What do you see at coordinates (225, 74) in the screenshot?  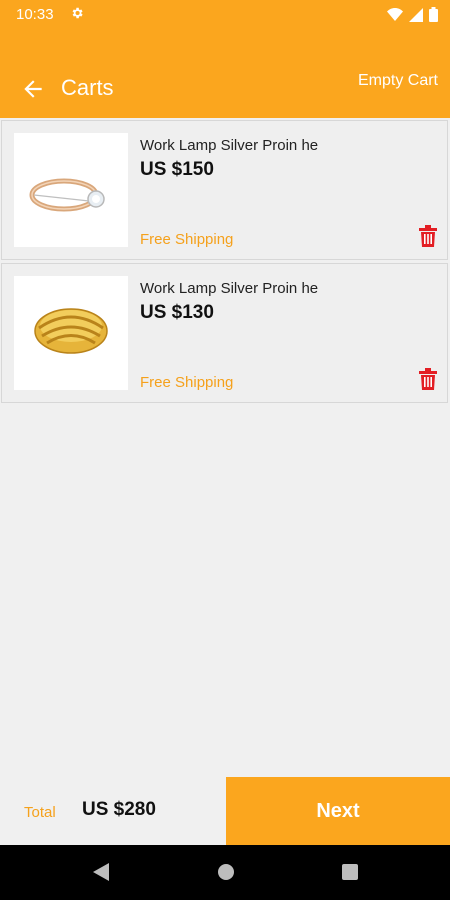 I see `app-bar: Carts Empty Cart` at bounding box center [225, 74].